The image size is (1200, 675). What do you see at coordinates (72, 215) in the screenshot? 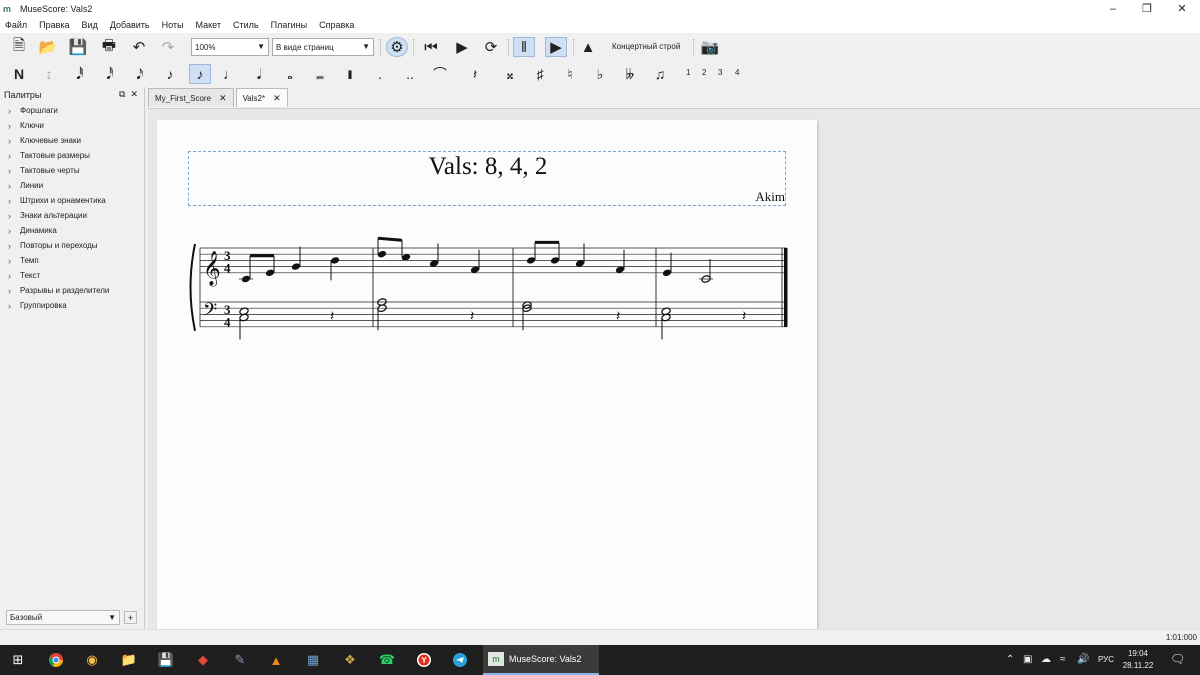
I see `palette-item: › Знаки альтерации` at bounding box center [72, 215].